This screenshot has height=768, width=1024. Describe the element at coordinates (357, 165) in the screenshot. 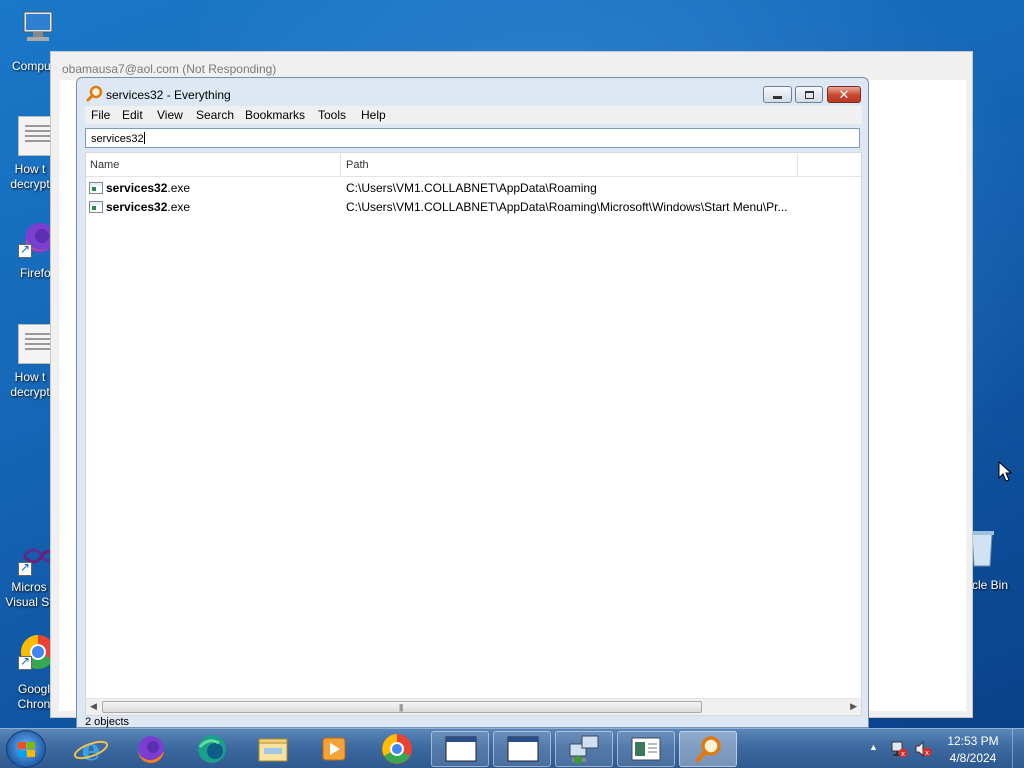

I see `column-header-path: Path` at that location.